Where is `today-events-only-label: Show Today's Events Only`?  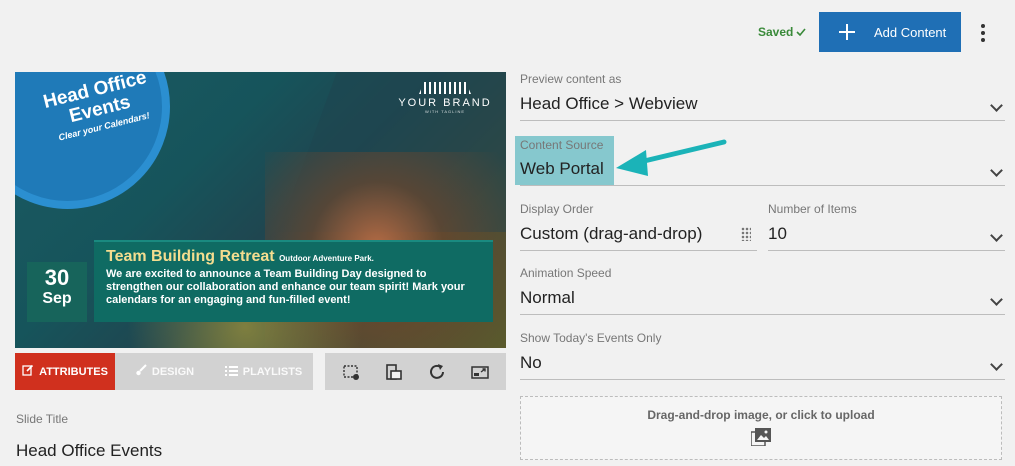 today-events-only-label: Show Today's Events Only is located at coordinates (591, 338).